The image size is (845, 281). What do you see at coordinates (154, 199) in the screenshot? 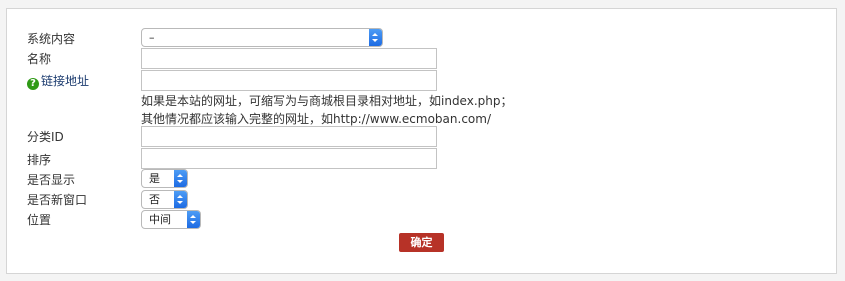
I see `new-window-value: 否` at bounding box center [154, 199].